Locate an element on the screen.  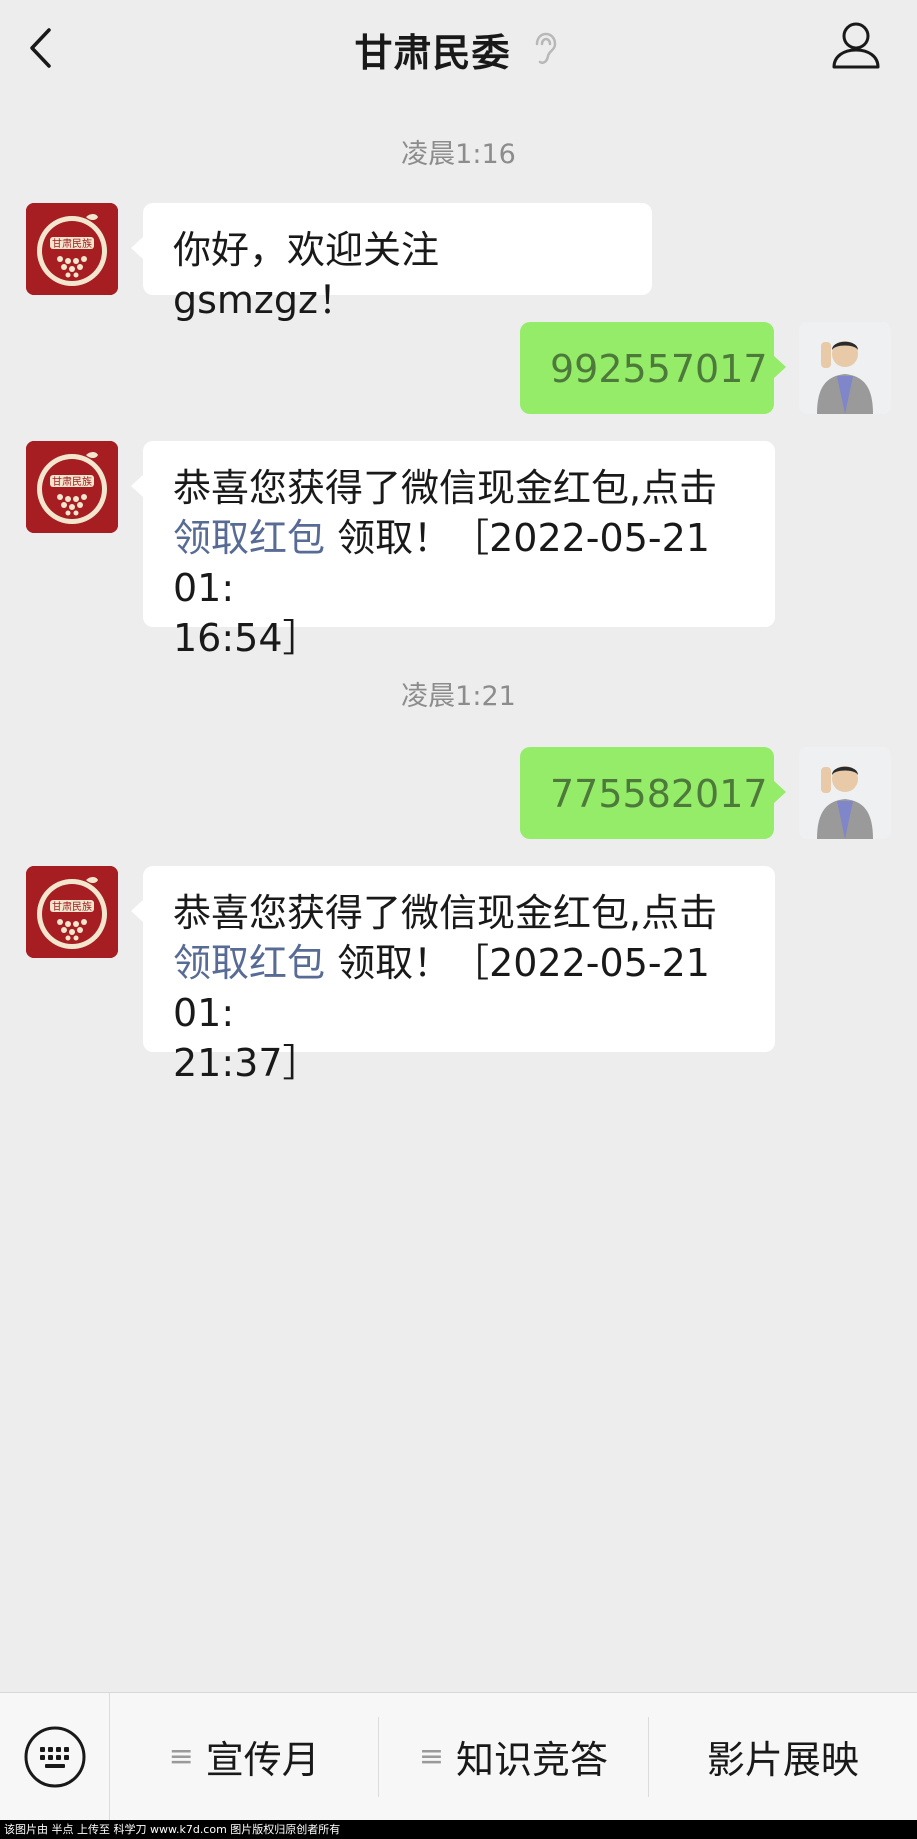
person-icon is located at coordinates (856, 45).